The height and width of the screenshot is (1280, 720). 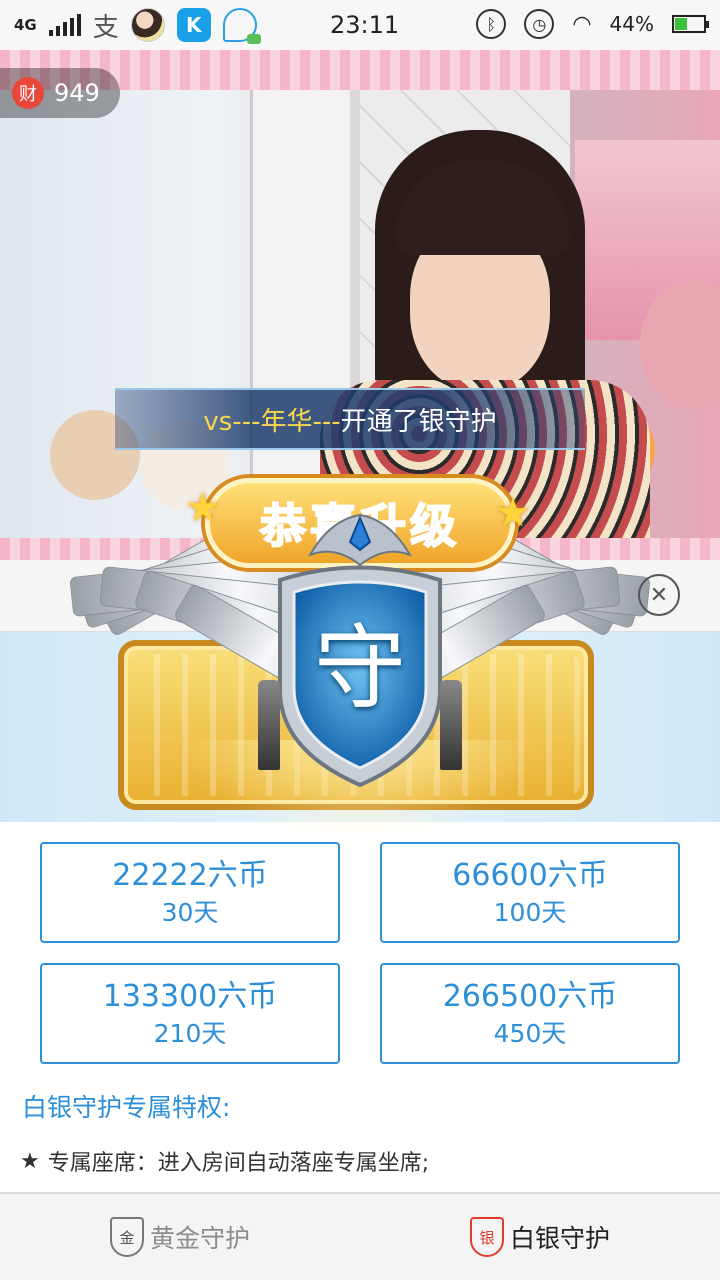 What do you see at coordinates (105, 27) in the screenshot?
I see `alipay-icon: 支` at bounding box center [105, 27].